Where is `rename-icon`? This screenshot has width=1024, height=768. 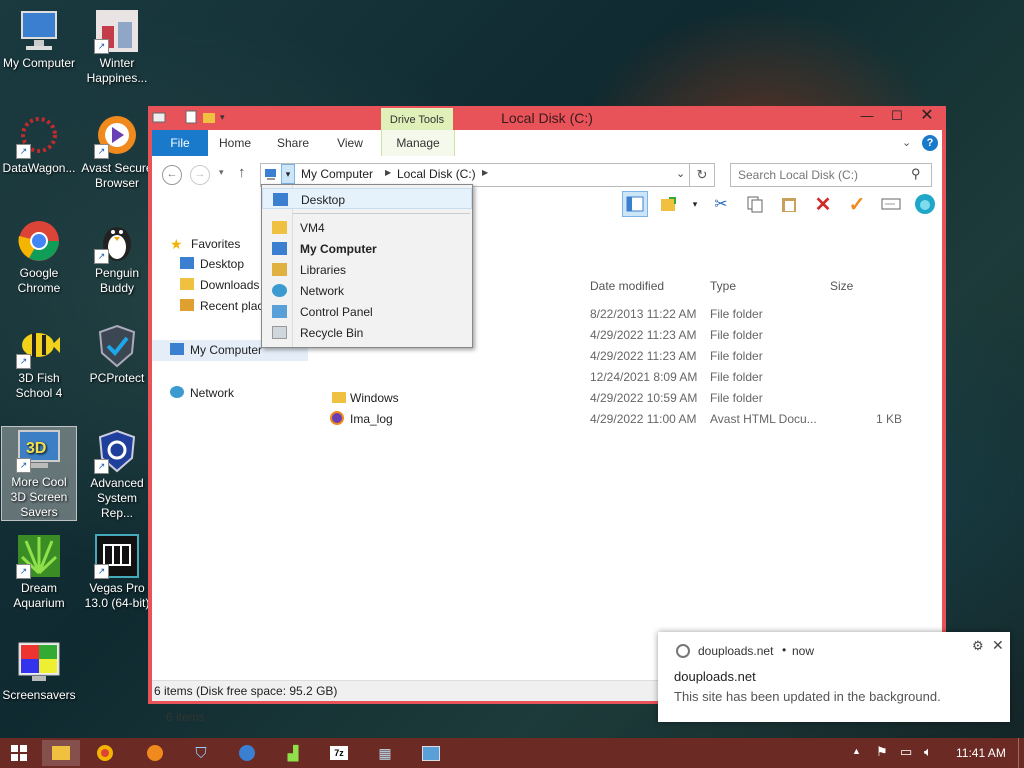 rename-icon is located at coordinates (891, 204).